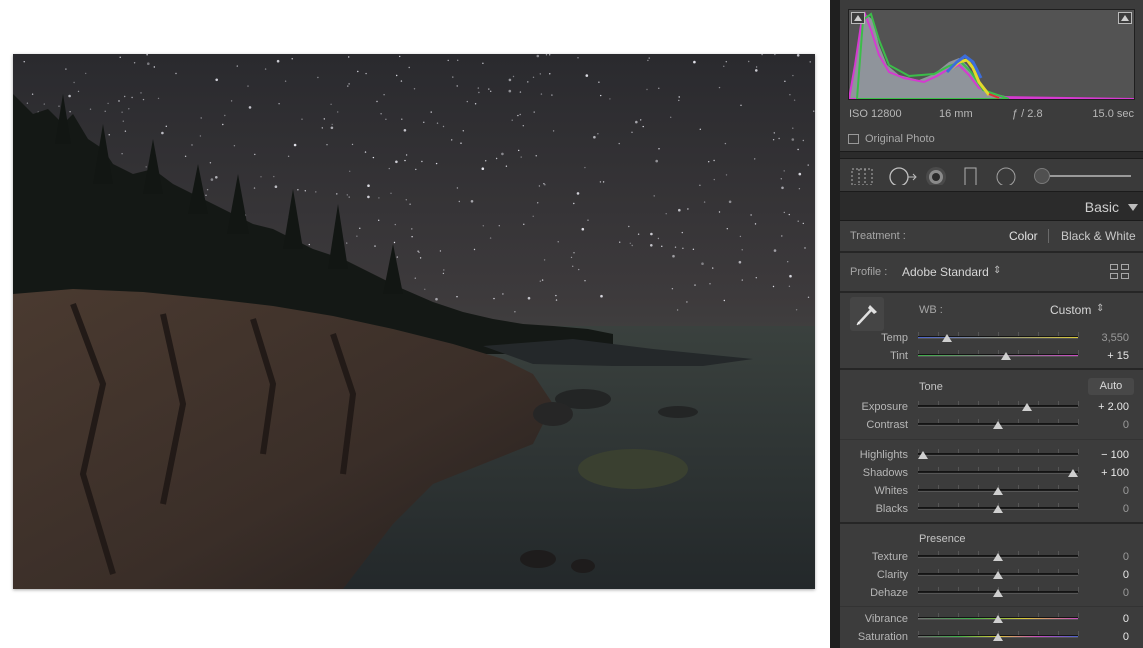 This screenshot has height=648, width=1143. Describe the element at coordinates (998, 355) in the screenshot. I see `tint-slider-track` at that location.